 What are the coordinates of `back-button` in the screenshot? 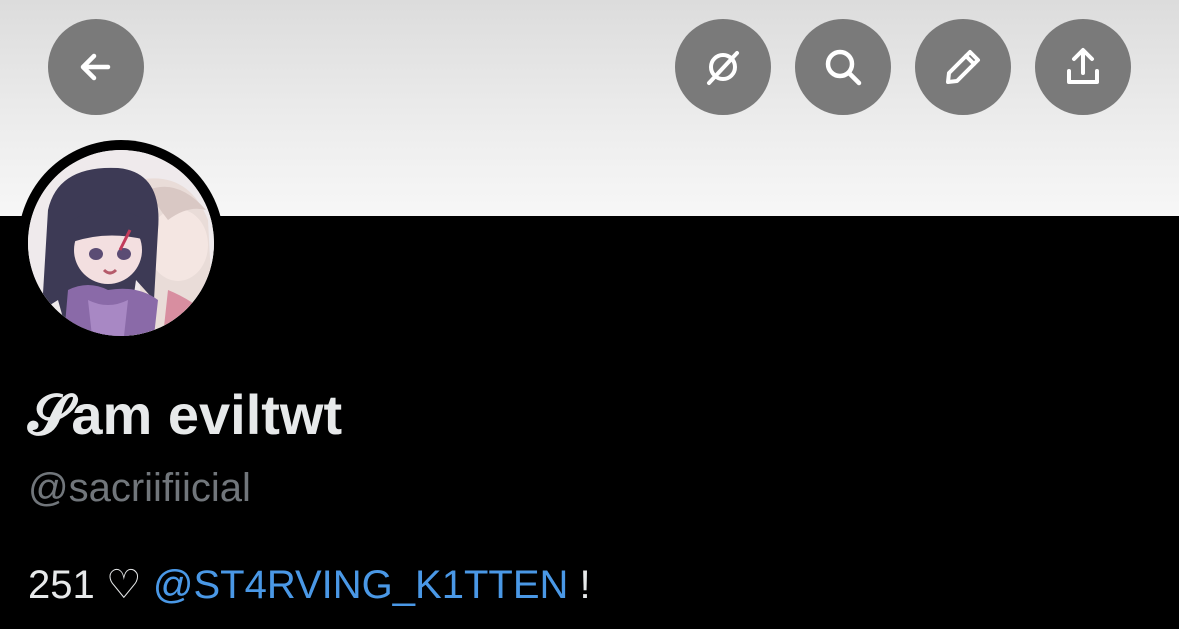 It's located at (96, 67).